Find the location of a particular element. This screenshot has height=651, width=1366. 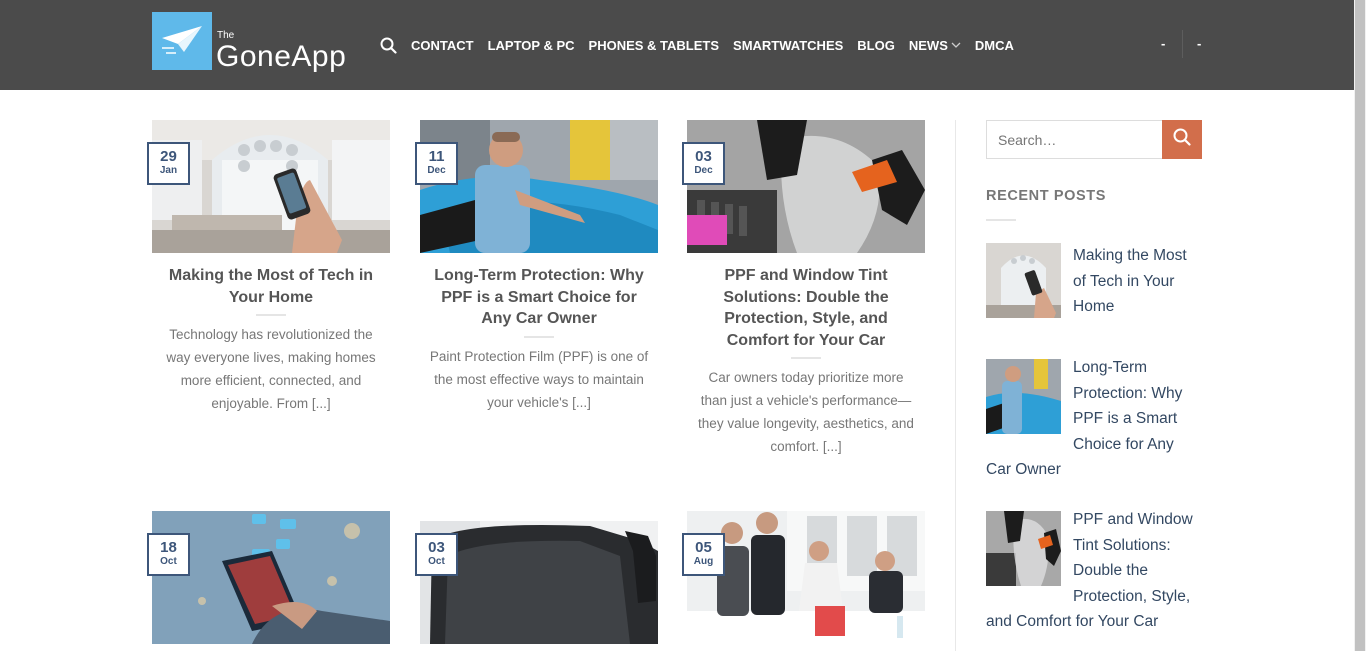

post-date-badge: 11 Dec is located at coordinates (436, 163).